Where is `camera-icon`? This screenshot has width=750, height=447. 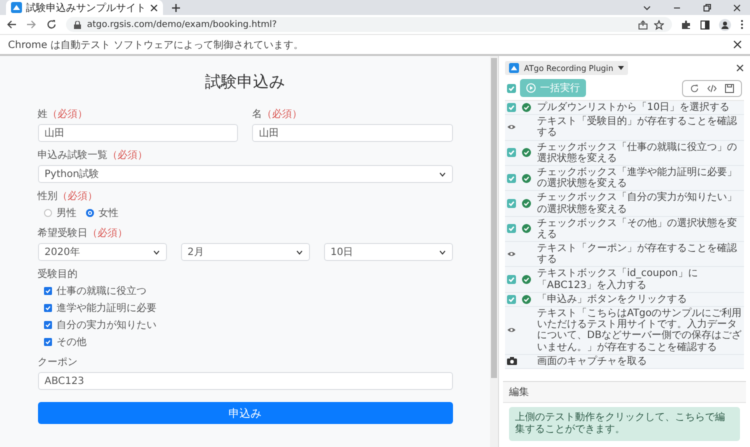 camera-icon is located at coordinates (512, 361).